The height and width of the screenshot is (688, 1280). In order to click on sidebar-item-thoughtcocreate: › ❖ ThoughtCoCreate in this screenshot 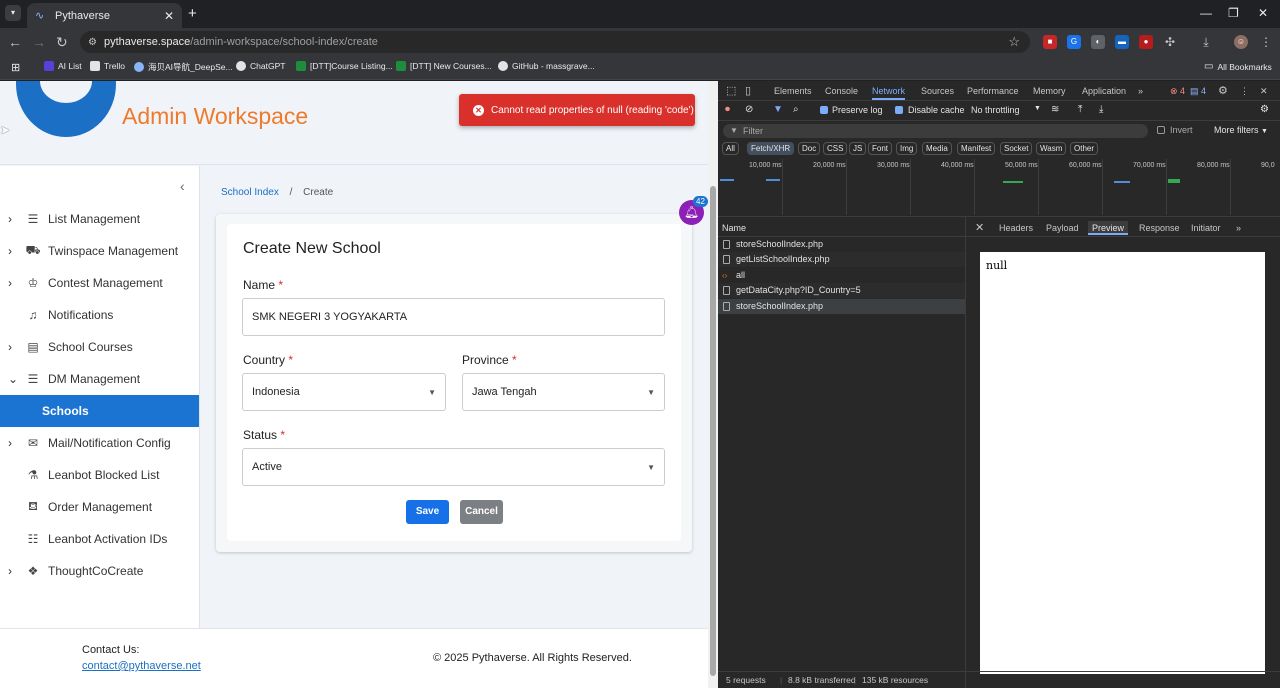, I will do `click(99, 571)`.